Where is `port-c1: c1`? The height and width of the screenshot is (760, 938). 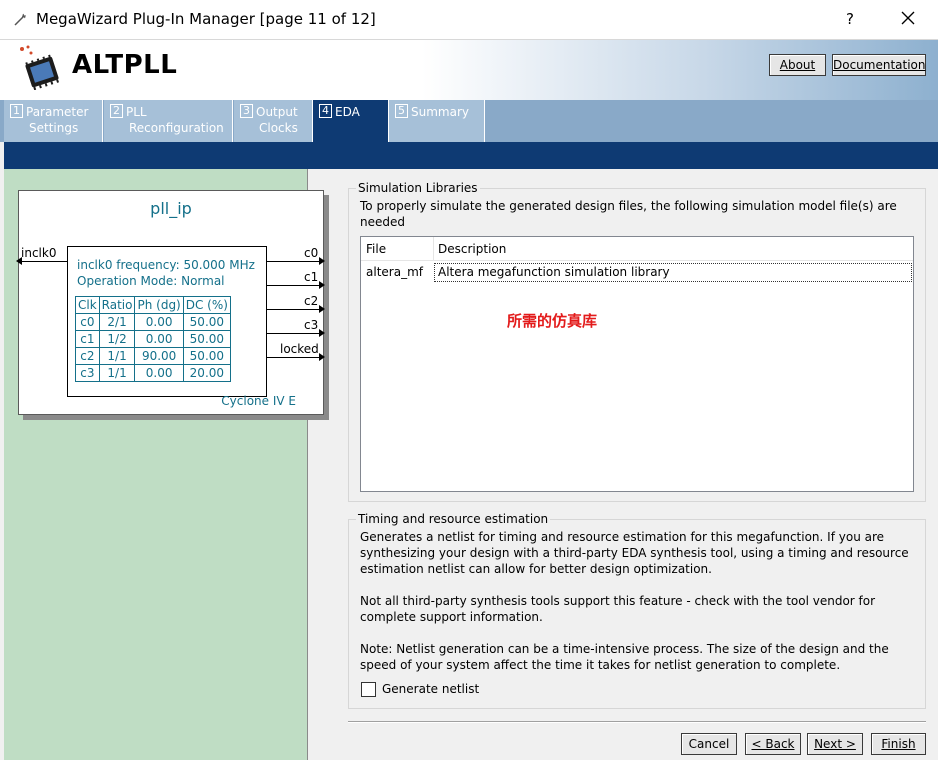
port-c1: c1 is located at coordinates (311, 277).